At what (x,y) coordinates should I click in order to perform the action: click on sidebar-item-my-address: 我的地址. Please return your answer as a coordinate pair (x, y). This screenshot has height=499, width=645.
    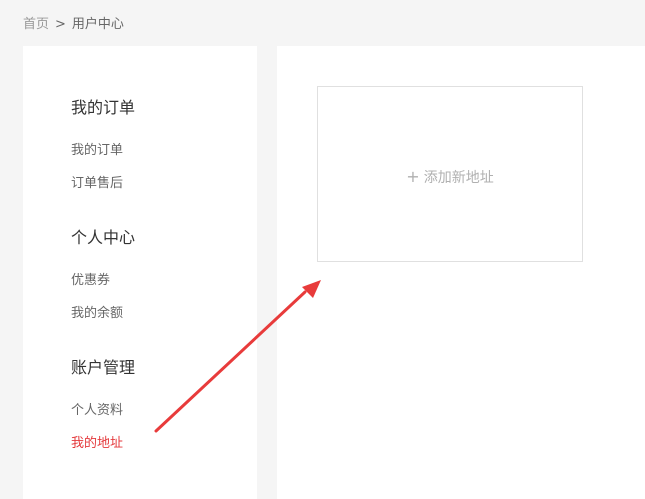
    Looking at the image, I should click on (97, 444).